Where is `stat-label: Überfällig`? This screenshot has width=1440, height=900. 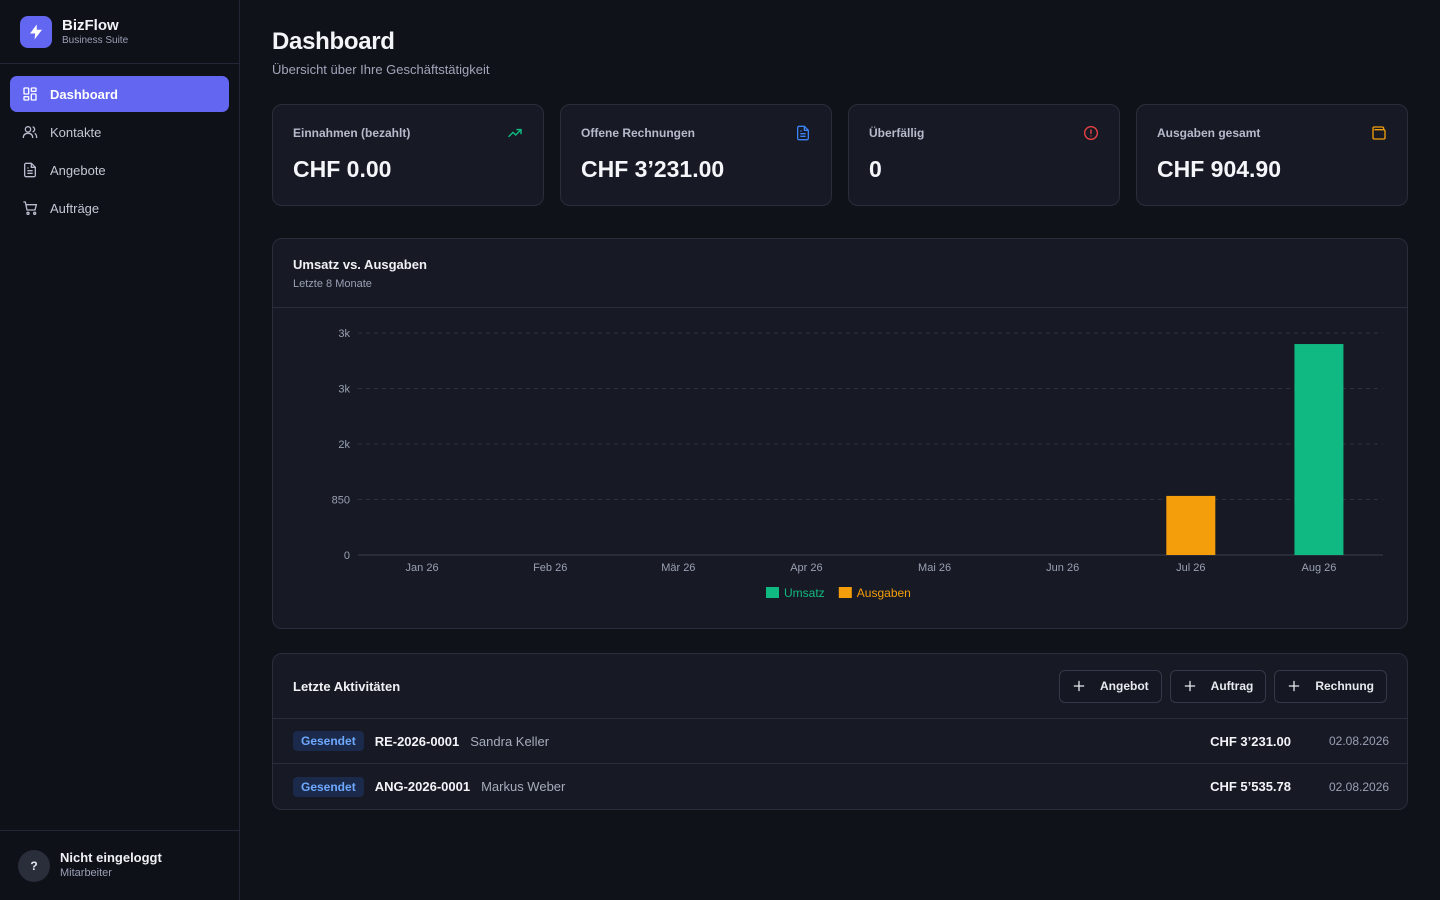 stat-label: Überfällig is located at coordinates (897, 133).